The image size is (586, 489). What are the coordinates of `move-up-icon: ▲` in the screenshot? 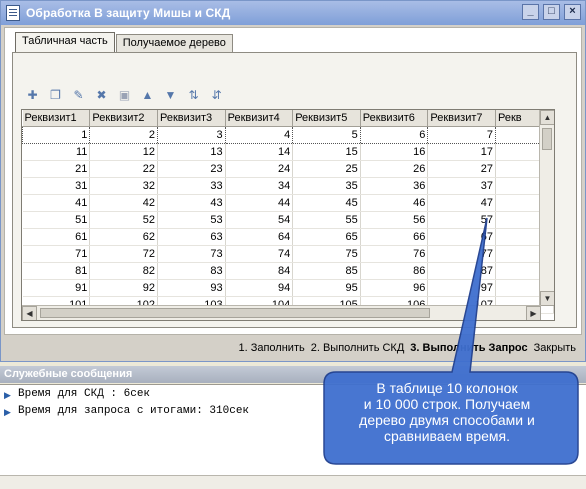 It's located at (147, 94).